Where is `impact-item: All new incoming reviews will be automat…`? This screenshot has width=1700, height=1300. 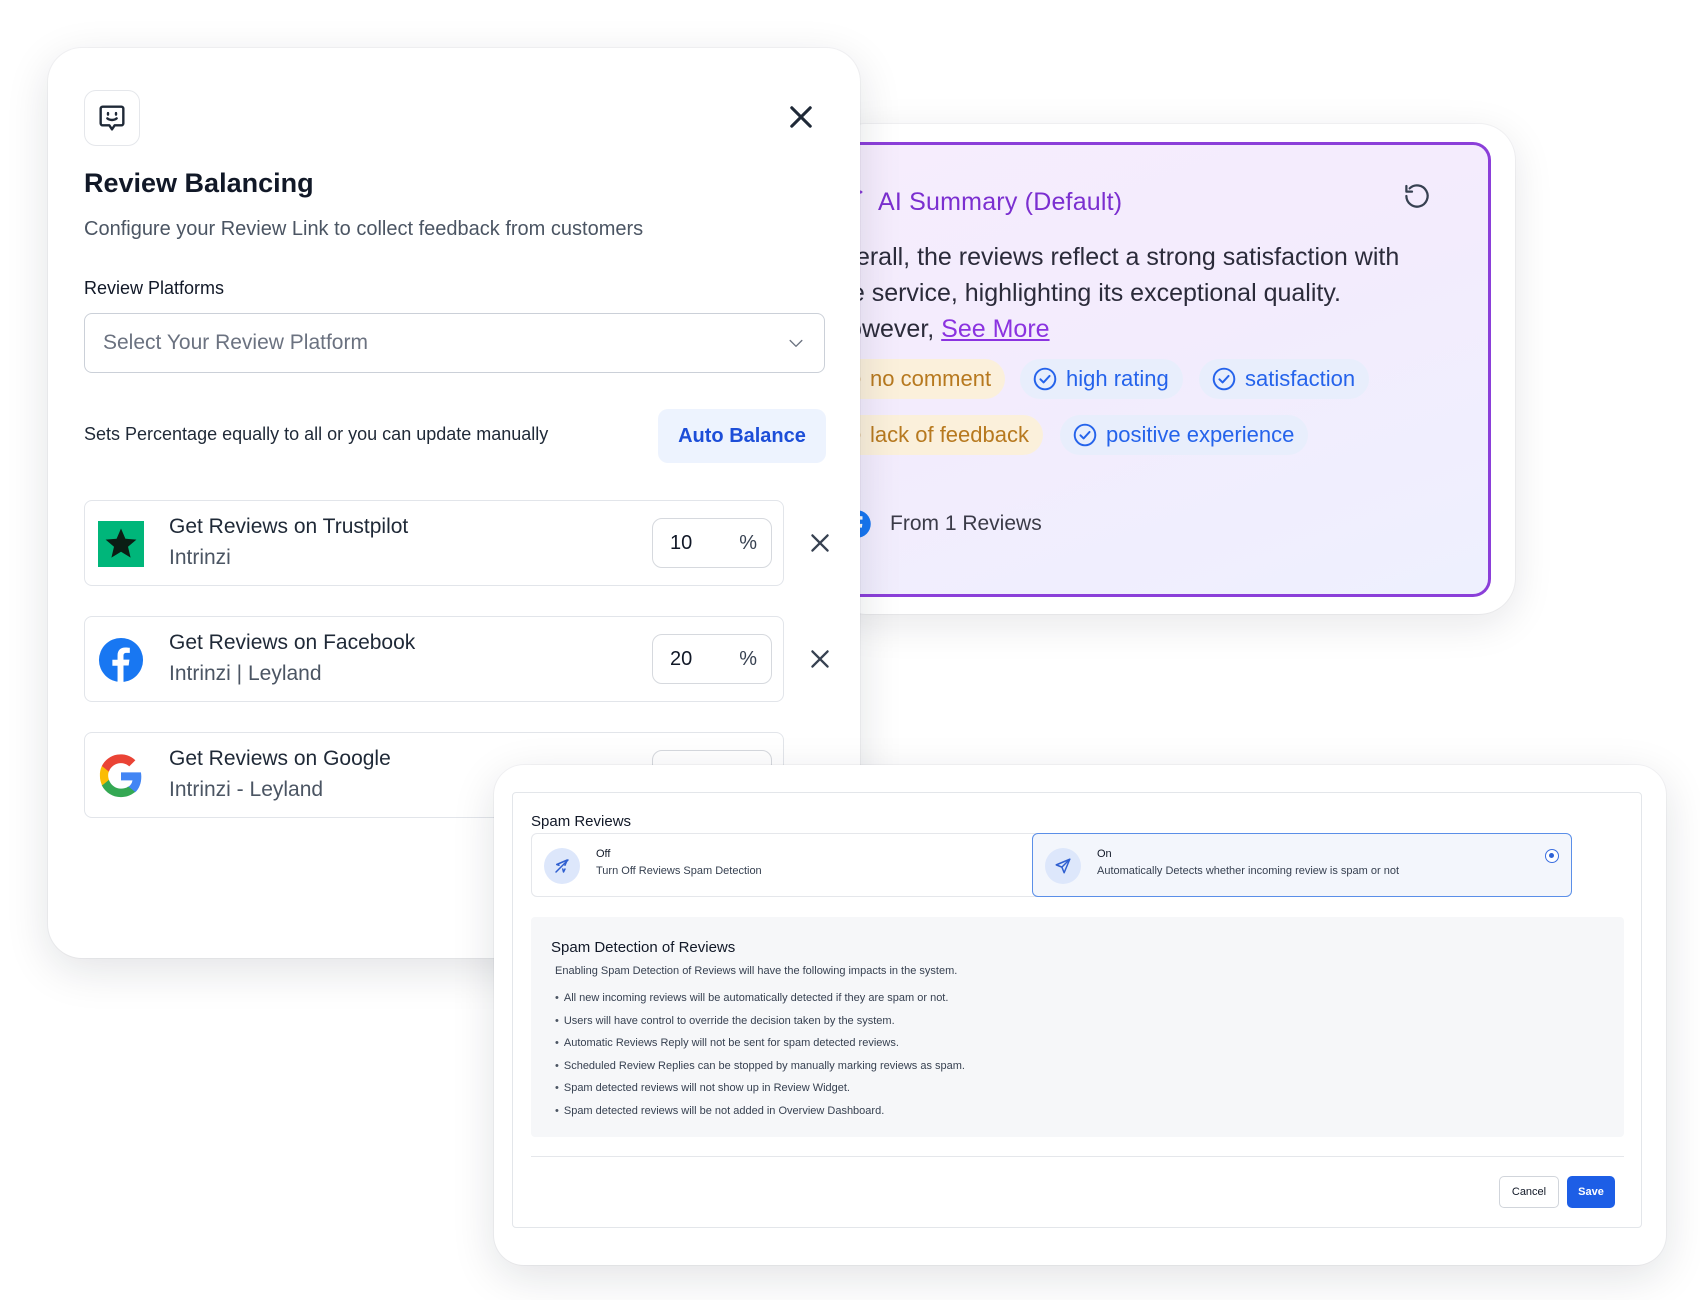
impact-item: All new incoming reviews will be automat… is located at coordinates (760, 998).